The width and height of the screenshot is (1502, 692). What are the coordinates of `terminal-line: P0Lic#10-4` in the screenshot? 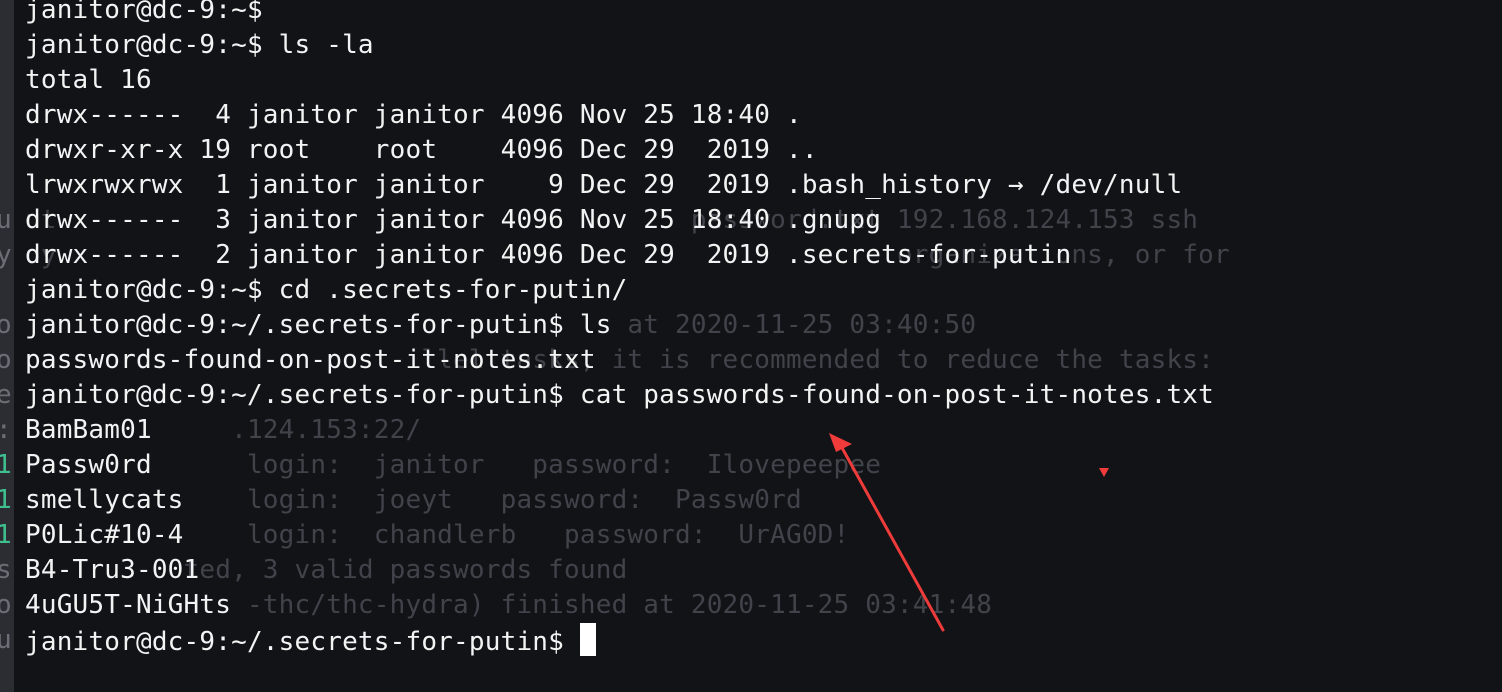 It's located at (104, 535).